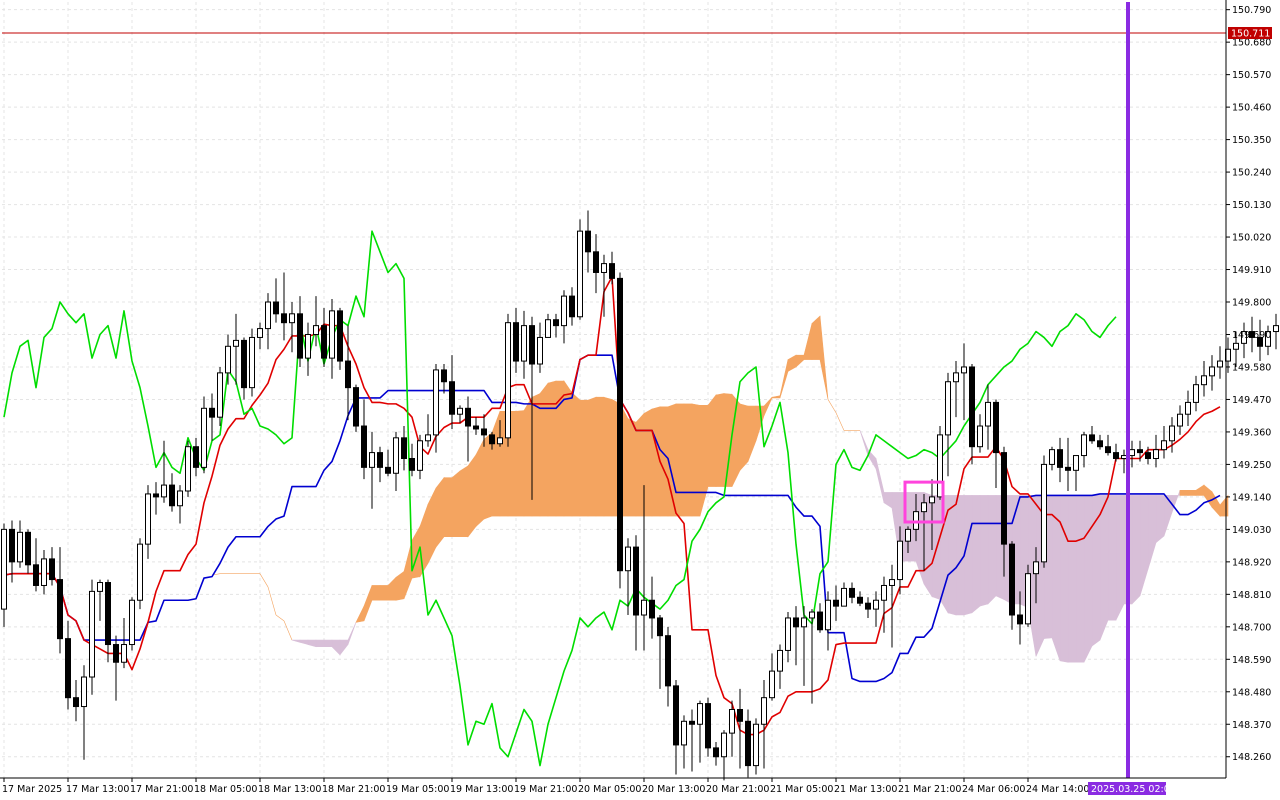  I want to click on y-tick-label: 150.240, so click(1251, 173).